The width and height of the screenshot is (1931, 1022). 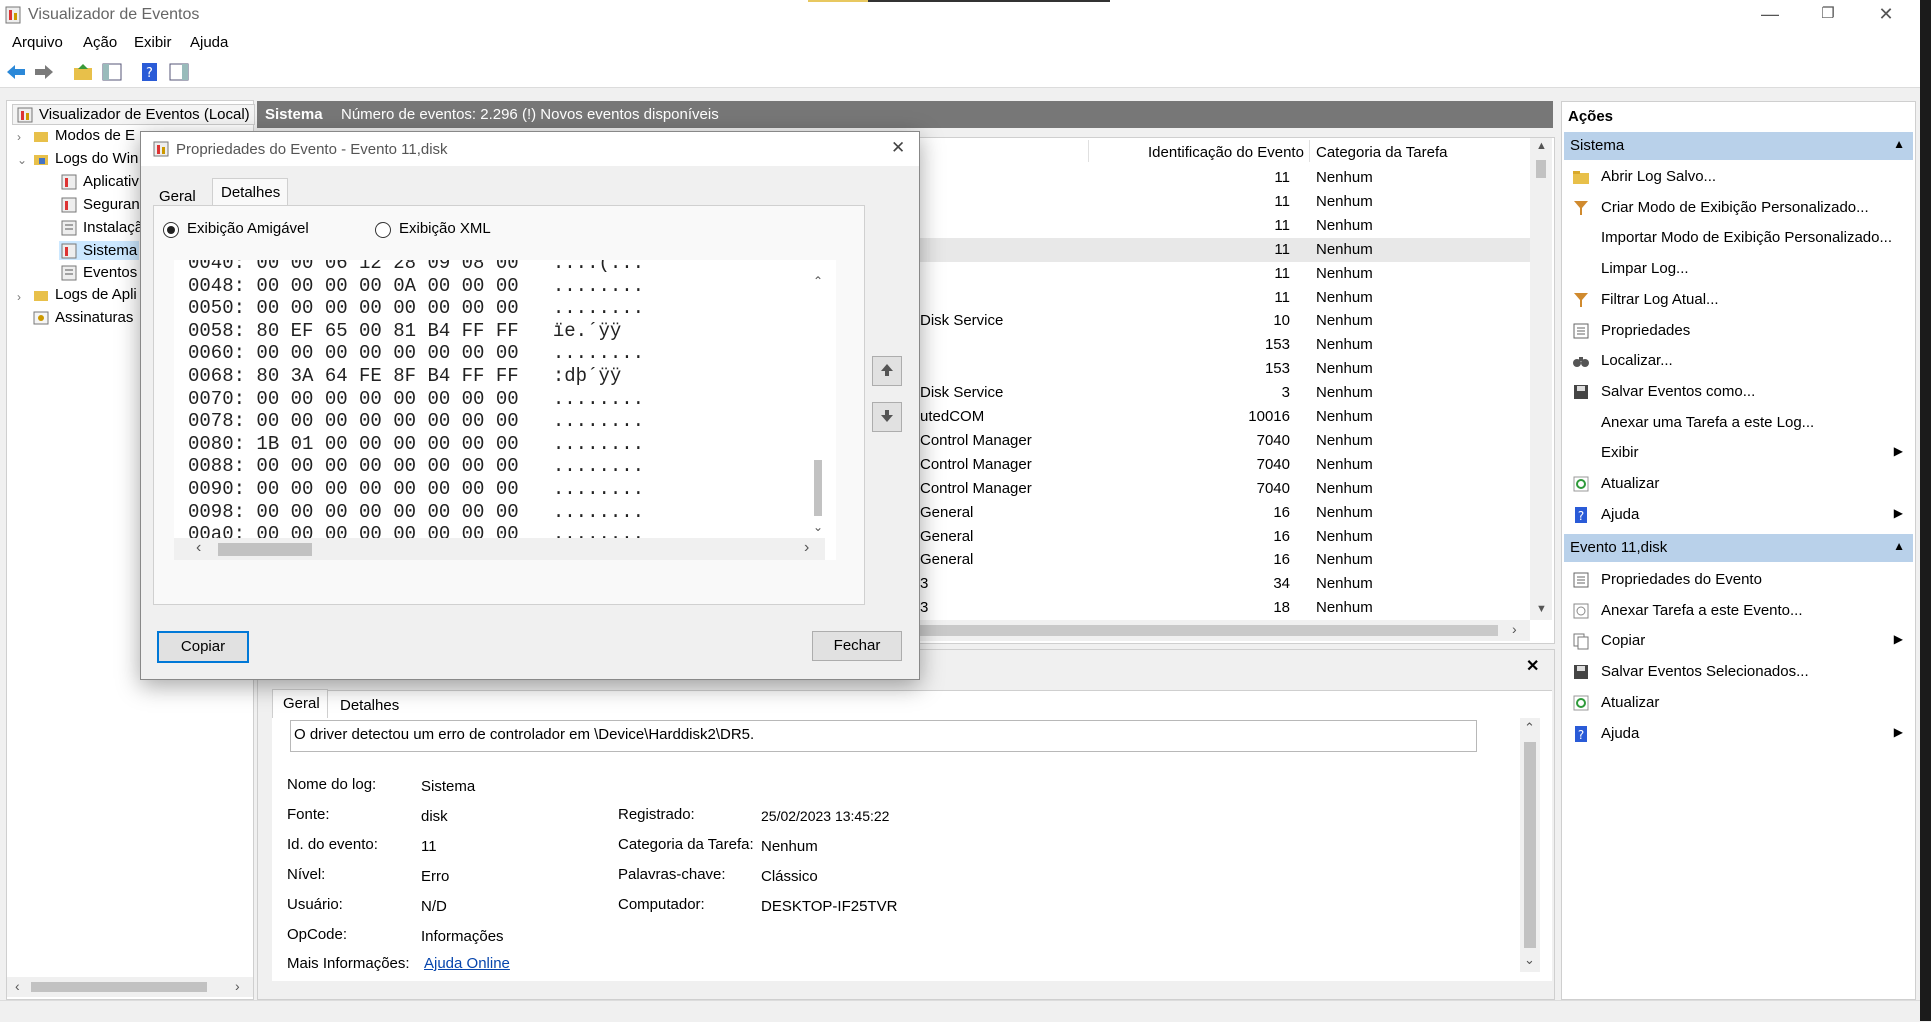 I want to click on folder-up-icon, so click(x=83, y=72).